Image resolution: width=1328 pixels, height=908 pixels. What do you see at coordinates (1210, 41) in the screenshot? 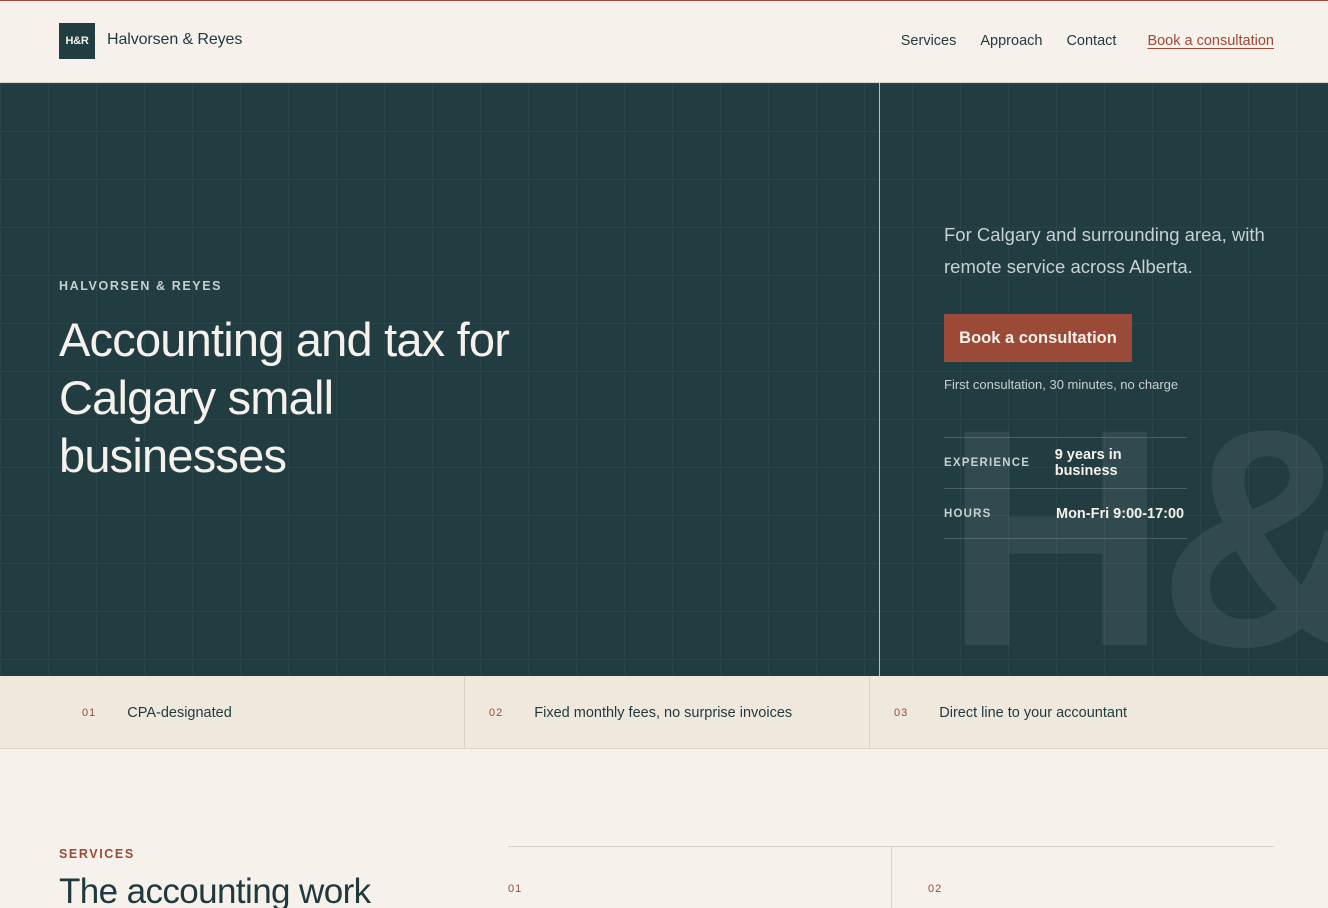
I see `nav-book-consultation-link: Book a consultation` at bounding box center [1210, 41].